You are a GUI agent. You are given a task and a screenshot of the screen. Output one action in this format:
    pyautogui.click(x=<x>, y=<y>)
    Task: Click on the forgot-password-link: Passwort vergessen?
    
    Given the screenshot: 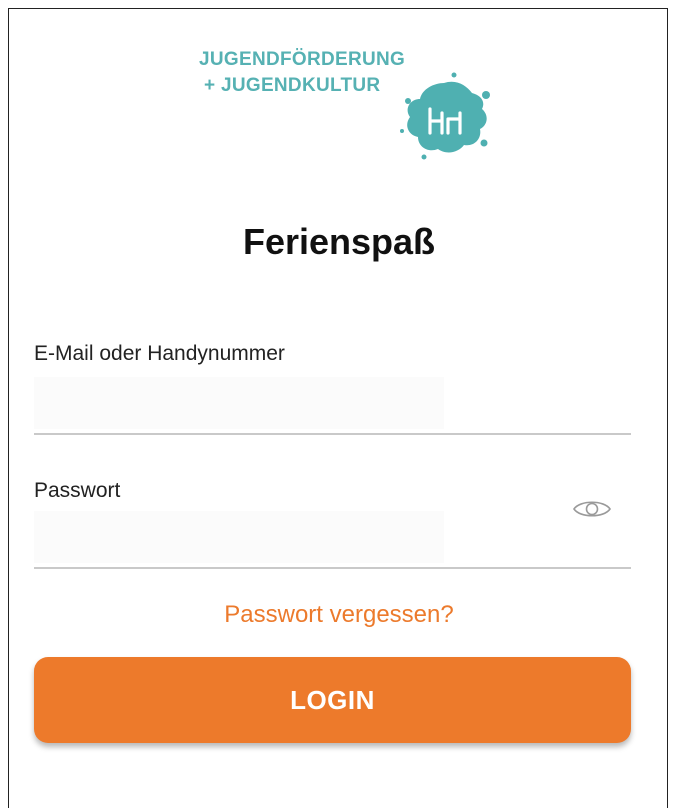 What is the action you would take?
    pyautogui.click(x=339, y=615)
    